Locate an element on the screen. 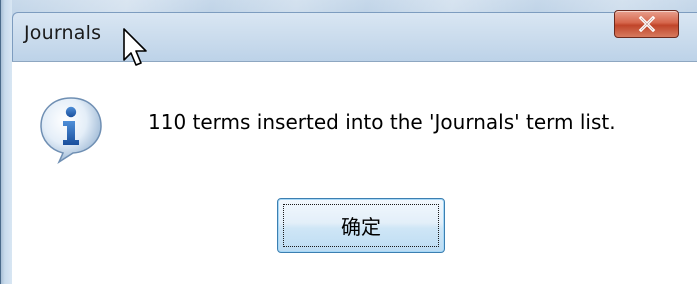 The image size is (697, 284). window-title: Journals is located at coordinates (63, 33).